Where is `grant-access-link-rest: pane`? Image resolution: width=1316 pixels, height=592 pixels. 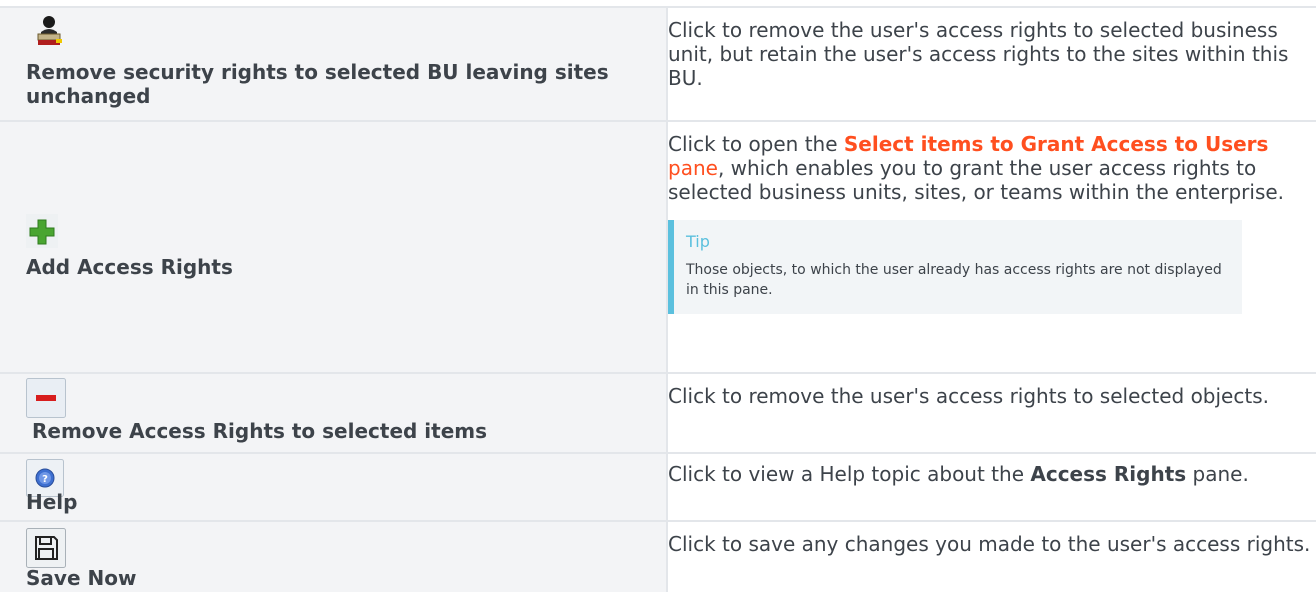
grant-access-link-rest: pane is located at coordinates (693, 168).